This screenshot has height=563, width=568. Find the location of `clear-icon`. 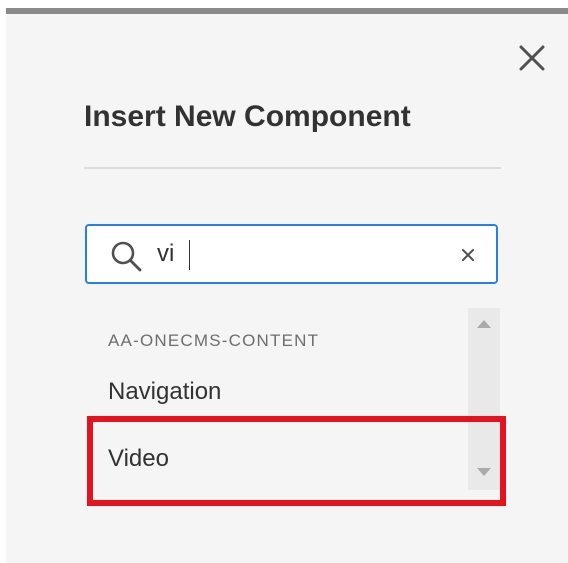

clear-icon is located at coordinates (468, 255).